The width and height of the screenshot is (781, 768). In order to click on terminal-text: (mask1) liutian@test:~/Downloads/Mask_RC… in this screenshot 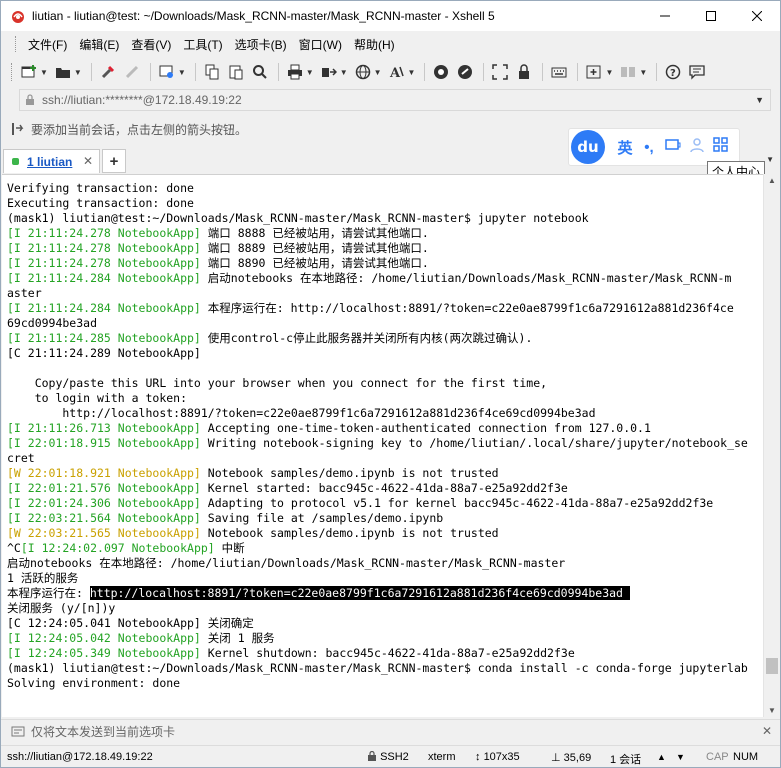, I will do `click(298, 218)`.